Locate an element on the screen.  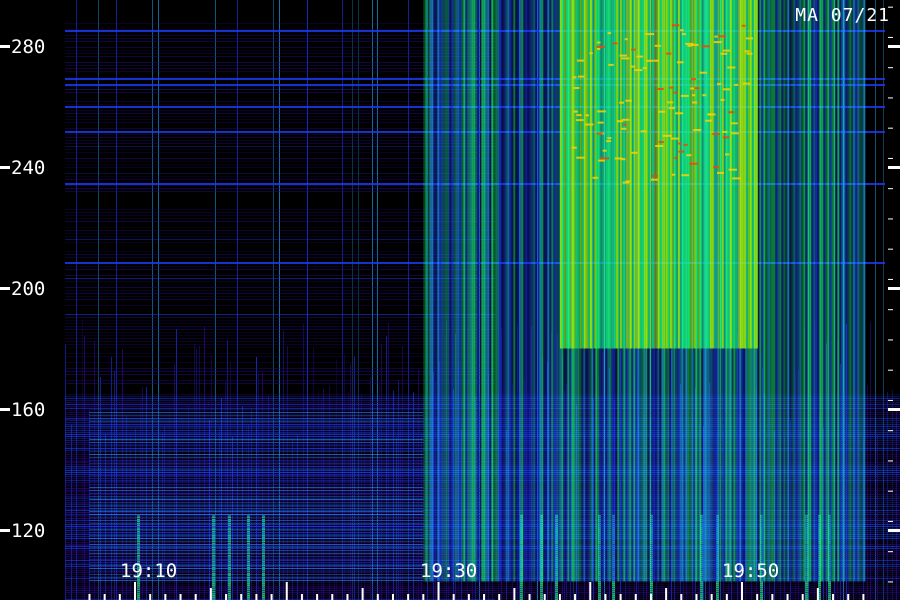
y-tick-label-200: 200 is located at coordinates (28, 289).